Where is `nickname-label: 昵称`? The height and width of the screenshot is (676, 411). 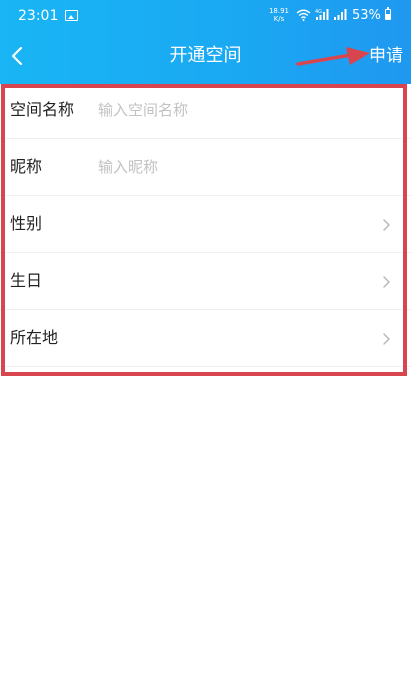
nickname-label: 昵称 is located at coordinates (26, 166).